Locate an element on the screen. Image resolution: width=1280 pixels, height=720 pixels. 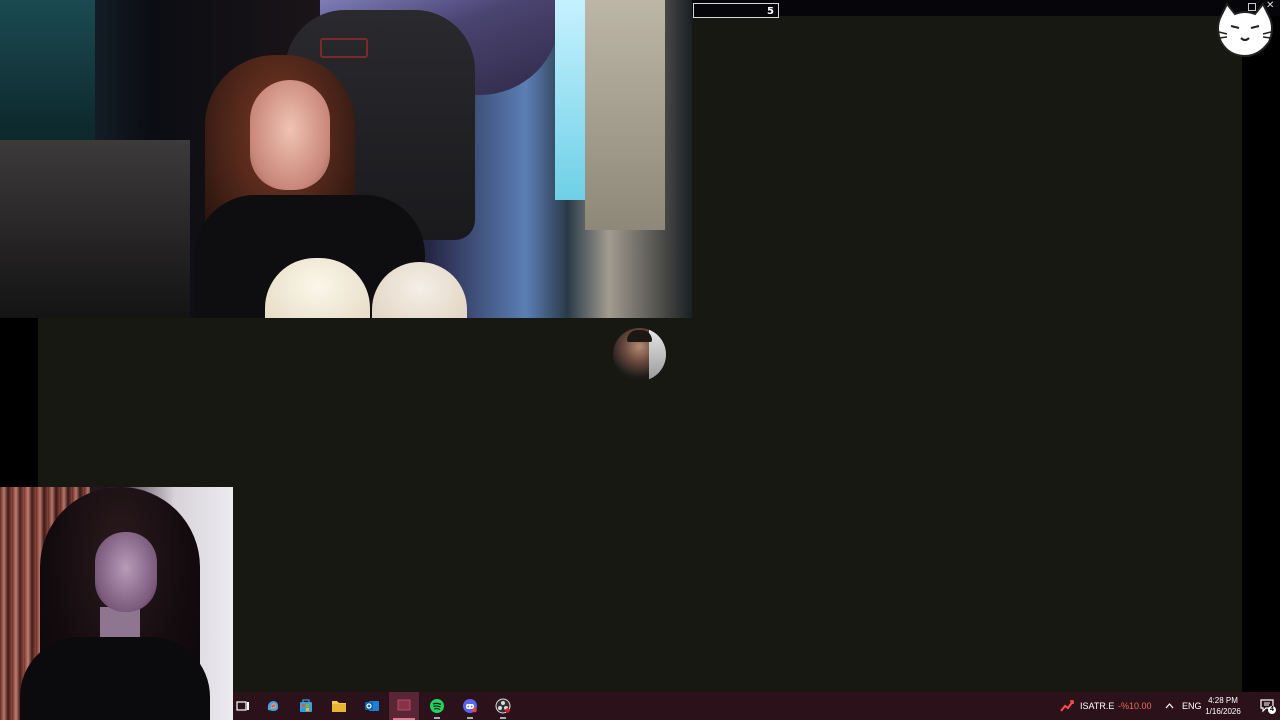
stage-top-bar is located at coordinates (986, 8).